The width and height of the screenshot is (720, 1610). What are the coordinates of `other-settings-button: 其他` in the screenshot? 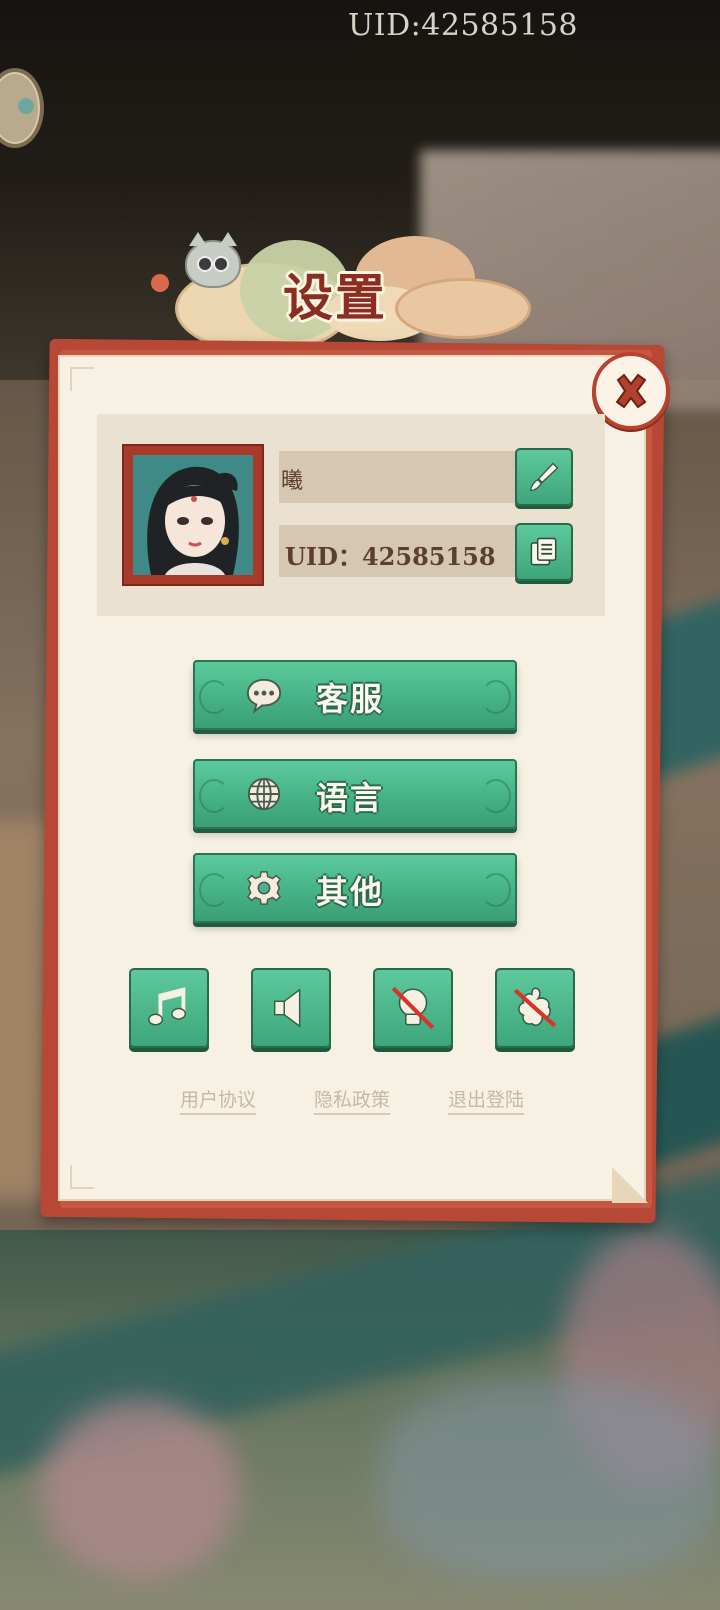 It's located at (355, 888).